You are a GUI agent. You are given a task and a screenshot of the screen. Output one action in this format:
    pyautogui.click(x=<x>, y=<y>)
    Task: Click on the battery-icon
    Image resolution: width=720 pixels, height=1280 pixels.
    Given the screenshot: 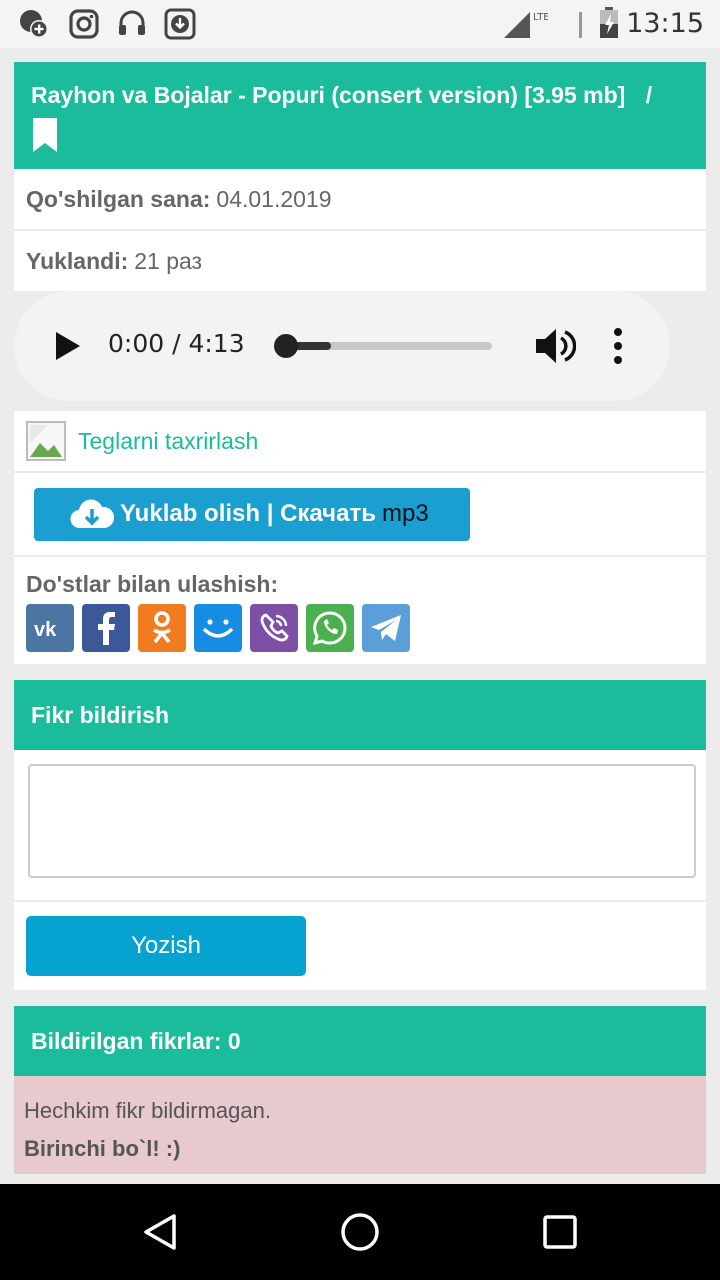 What is the action you would take?
    pyautogui.click(x=609, y=22)
    